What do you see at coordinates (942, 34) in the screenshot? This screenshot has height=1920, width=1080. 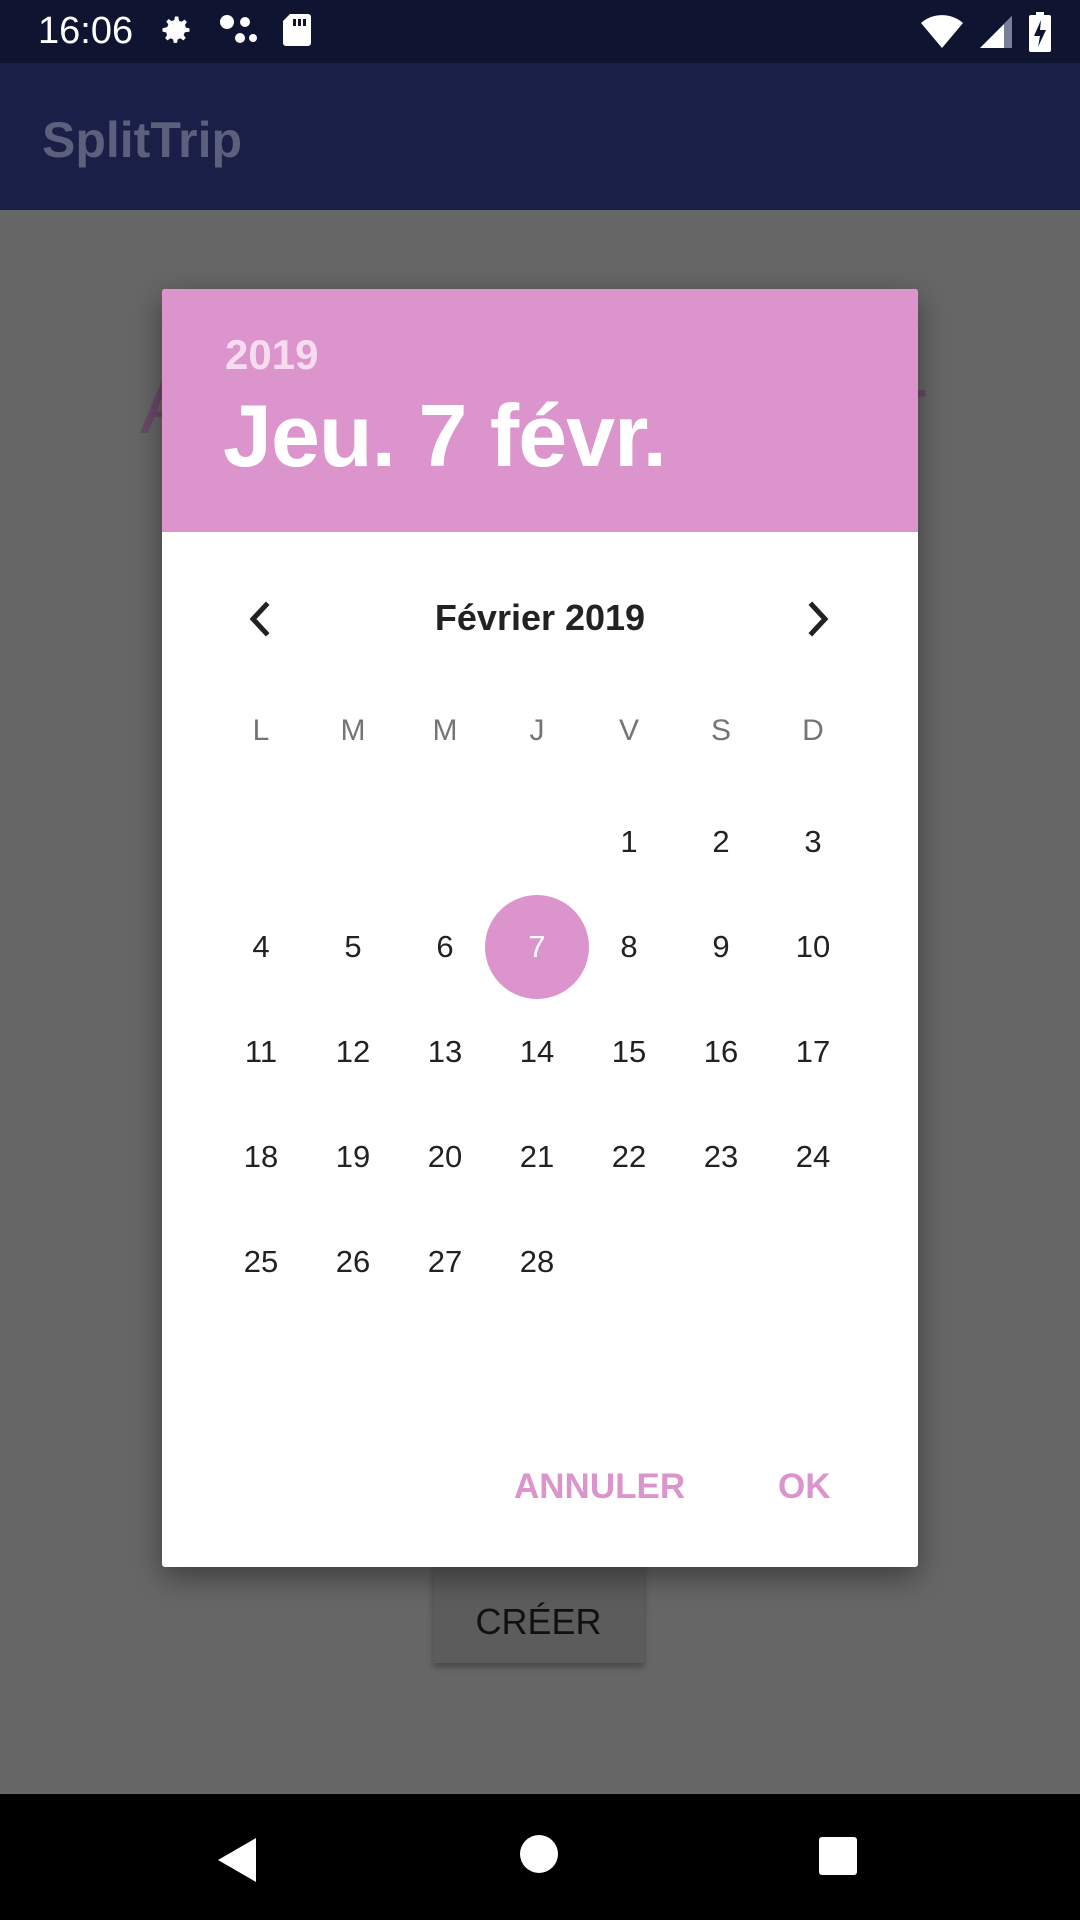 I see `wifi-icon` at bounding box center [942, 34].